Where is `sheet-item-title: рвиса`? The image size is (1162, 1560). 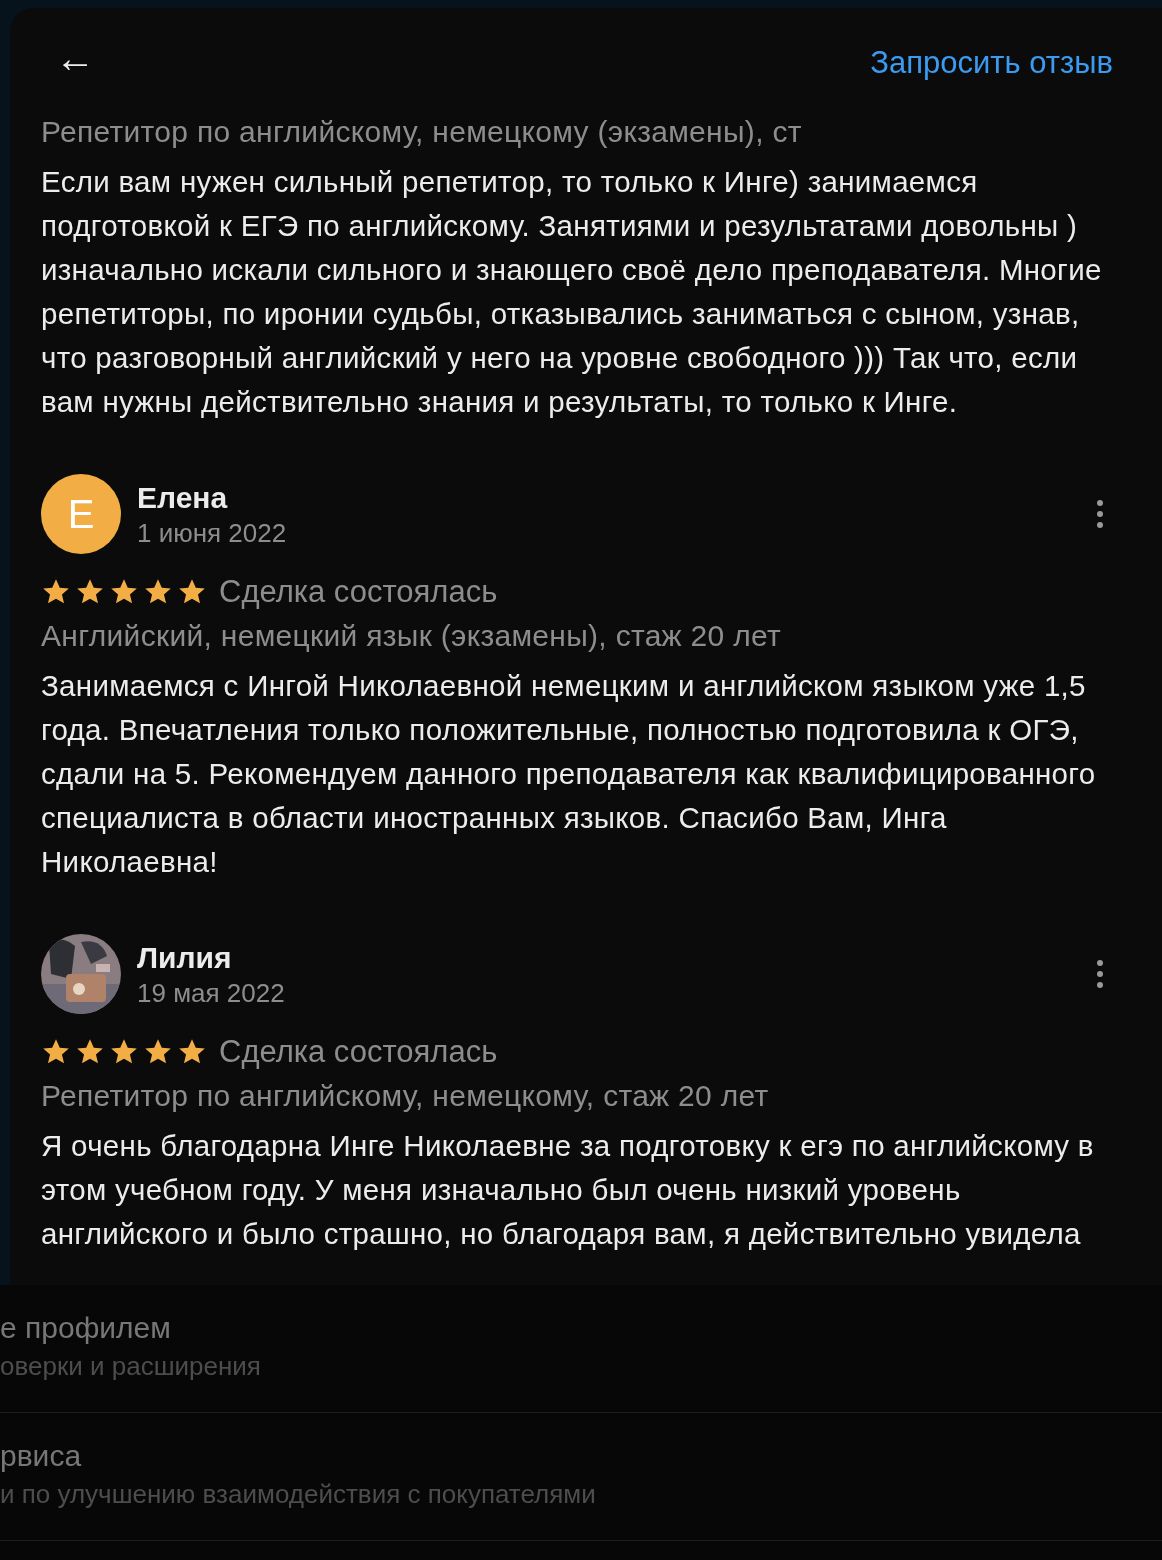 sheet-item-title: рвиса is located at coordinates (41, 1455).